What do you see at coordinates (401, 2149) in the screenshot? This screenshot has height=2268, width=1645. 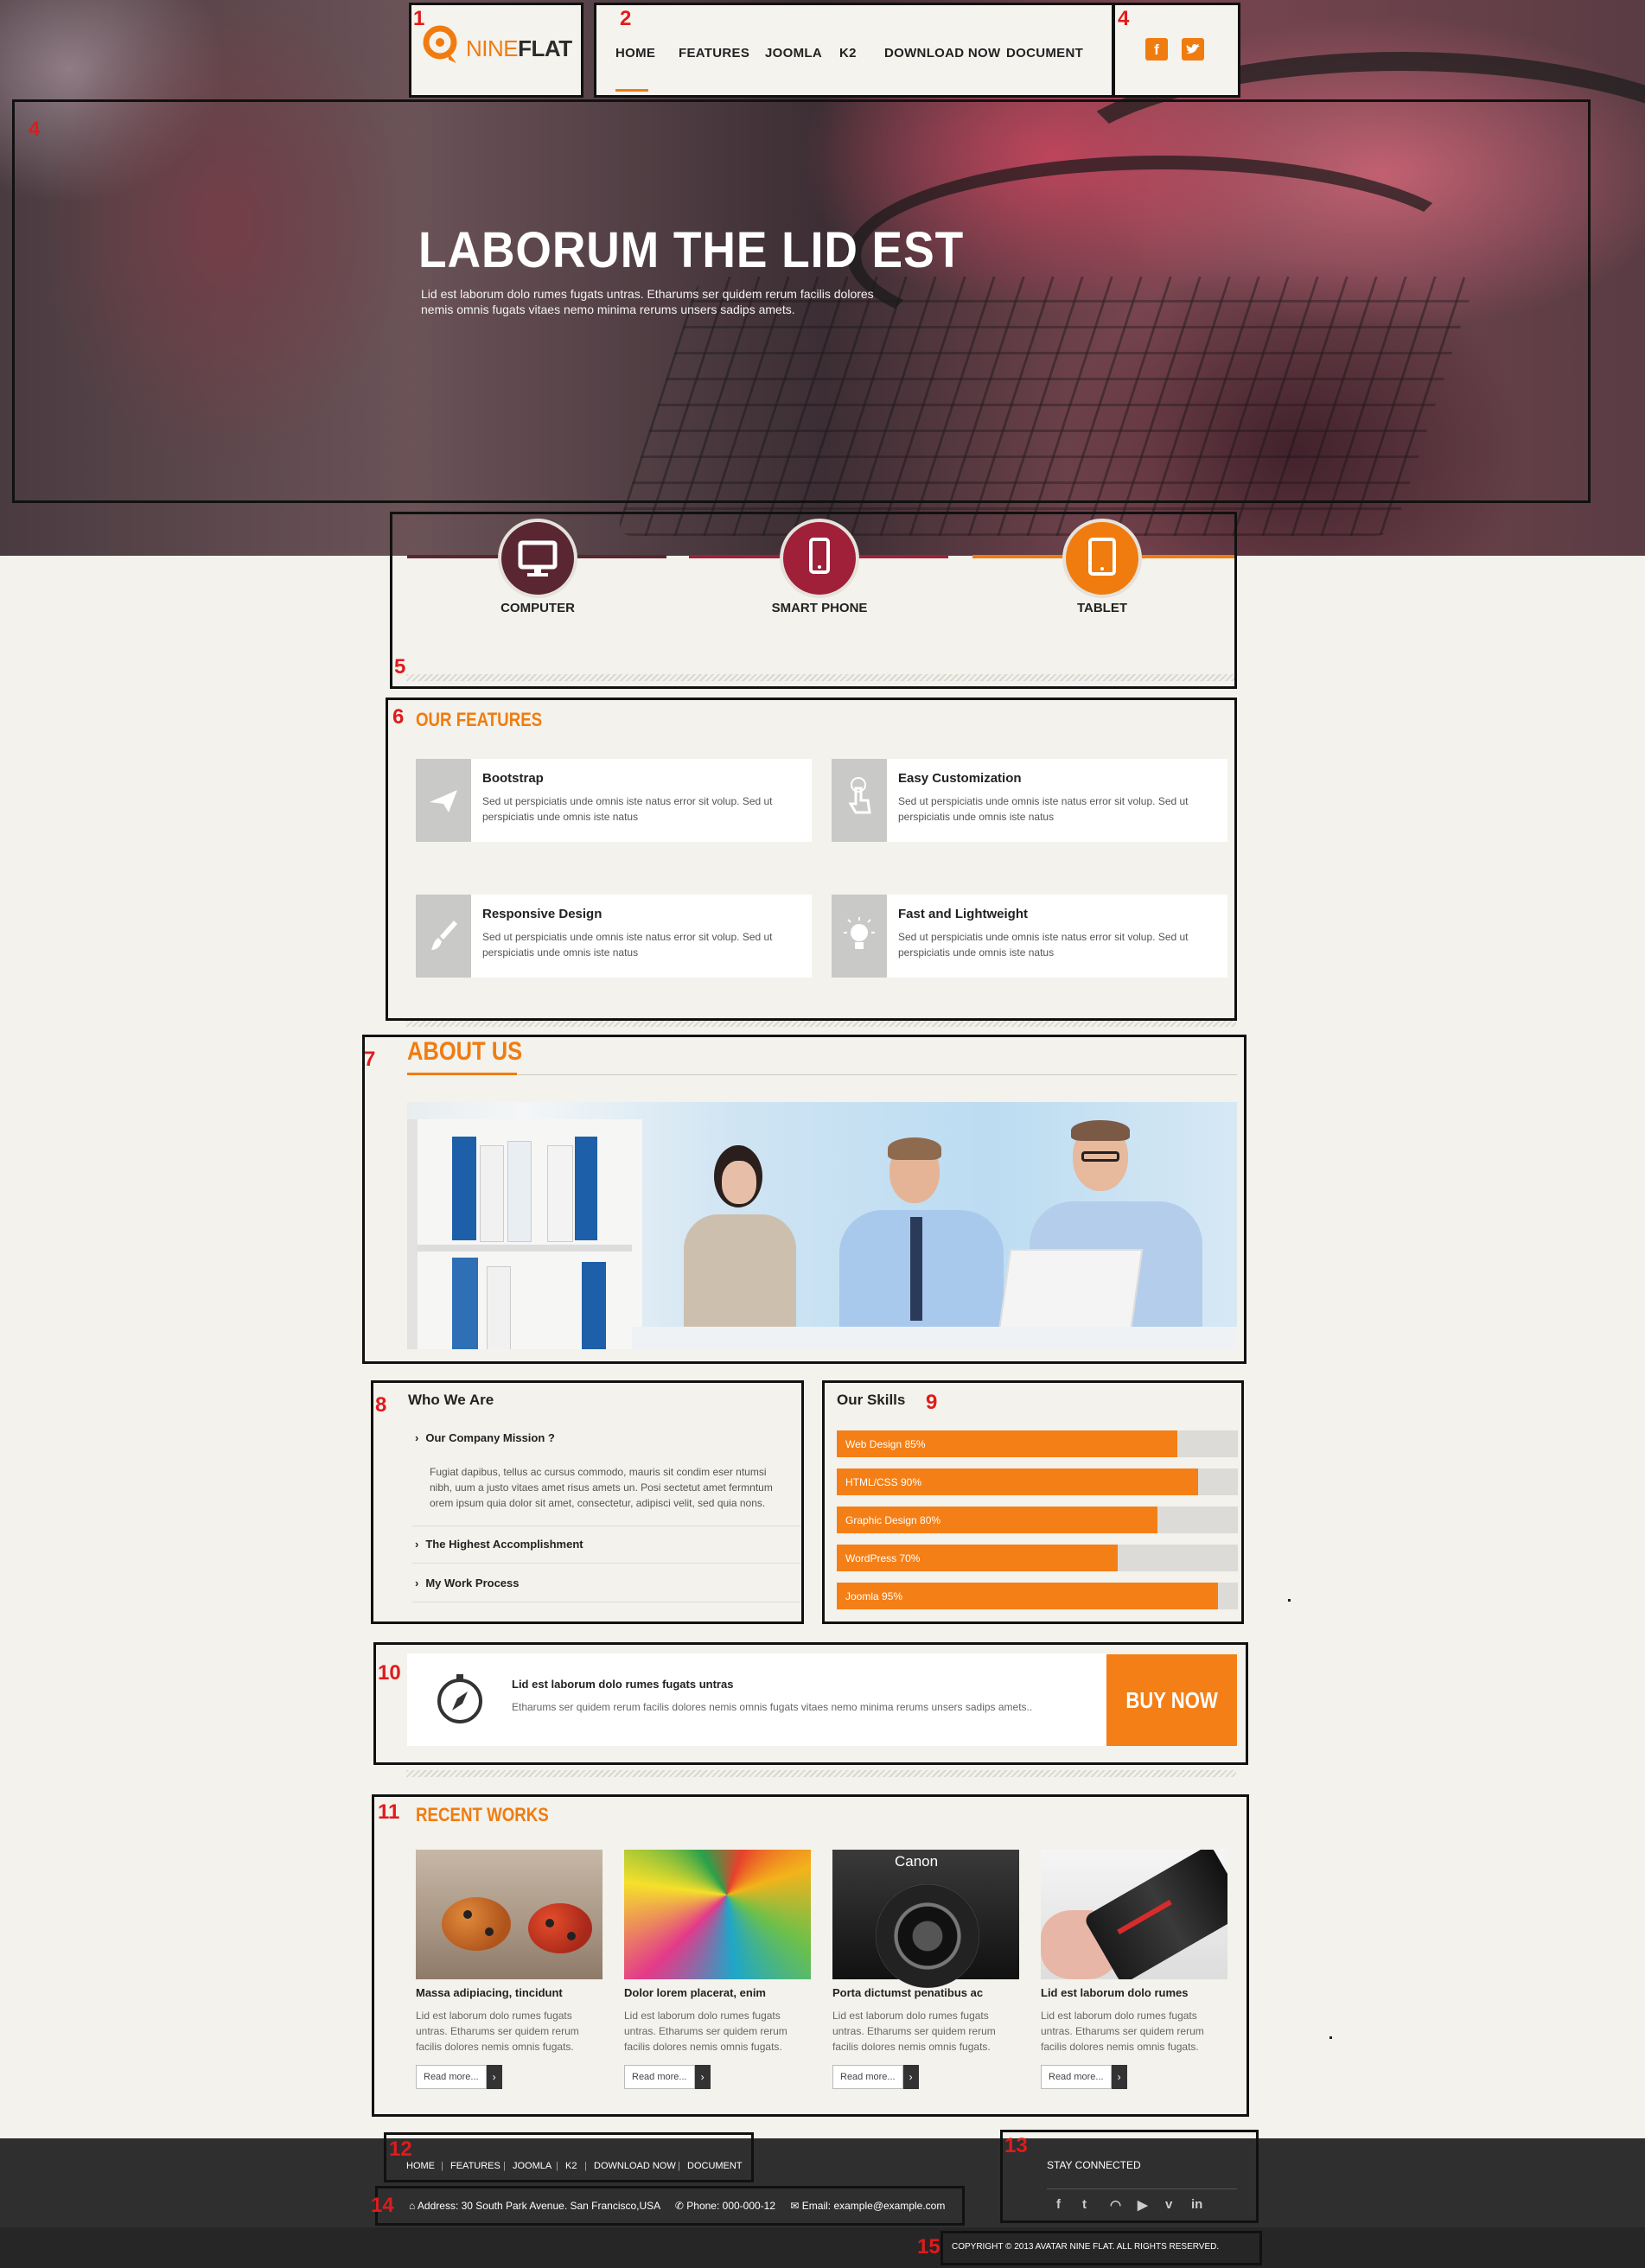 I see `annotation-number: 12` at bounding box center [401, 2149].